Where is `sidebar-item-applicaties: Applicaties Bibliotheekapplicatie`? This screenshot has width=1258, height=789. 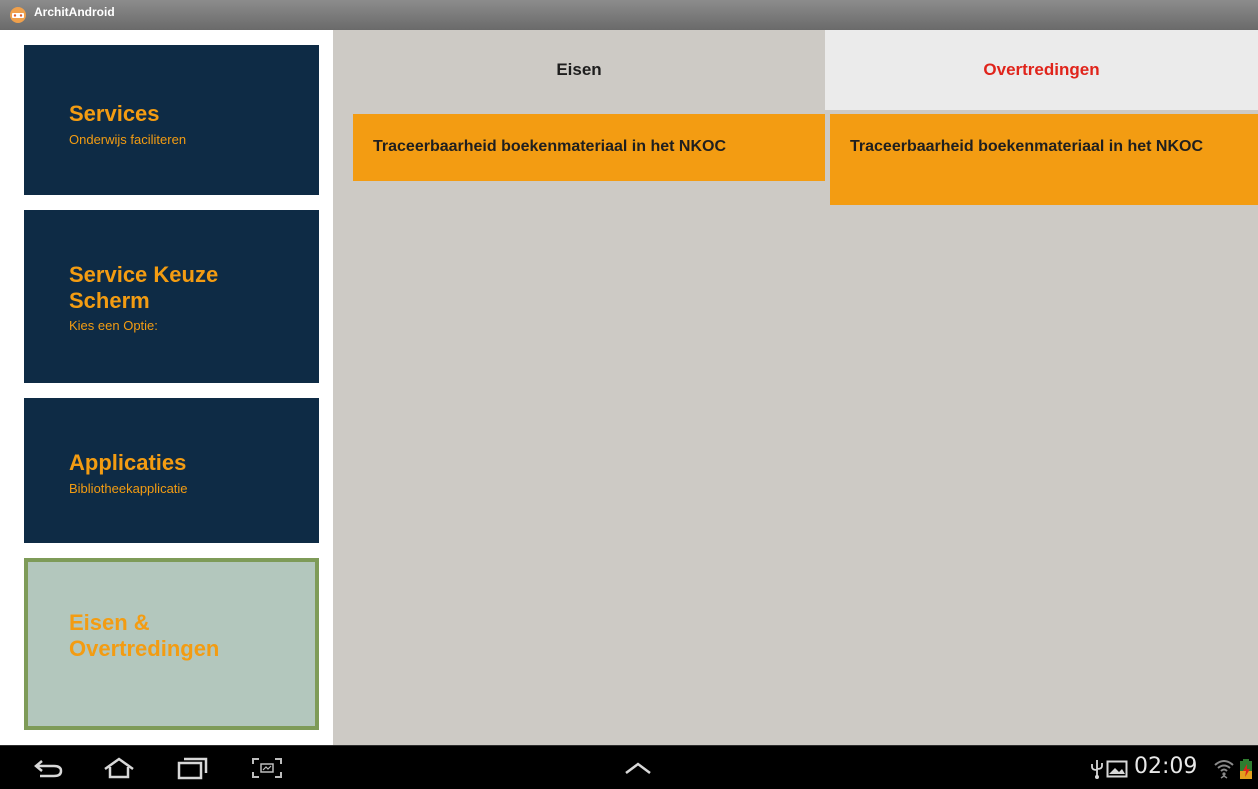
sidebar-item-applicaties: Applicaties Bibliotheekapplicatie is located at coordinates (171, 470).